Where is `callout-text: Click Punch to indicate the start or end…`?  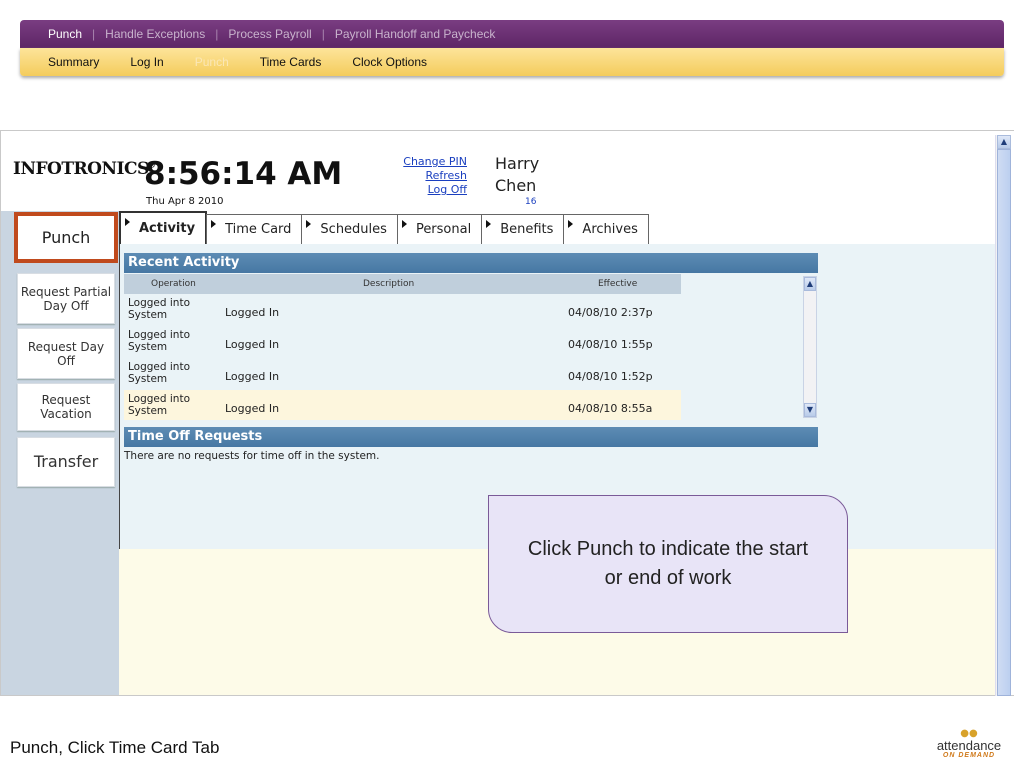 callout-text: Click Punch to indicate the start or end… is located at coordinates (668, 563).